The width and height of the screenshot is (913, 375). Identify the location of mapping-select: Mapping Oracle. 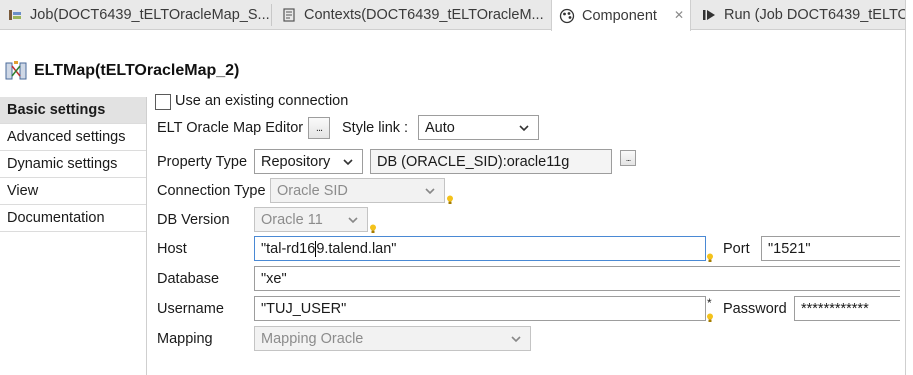
(392, 338).